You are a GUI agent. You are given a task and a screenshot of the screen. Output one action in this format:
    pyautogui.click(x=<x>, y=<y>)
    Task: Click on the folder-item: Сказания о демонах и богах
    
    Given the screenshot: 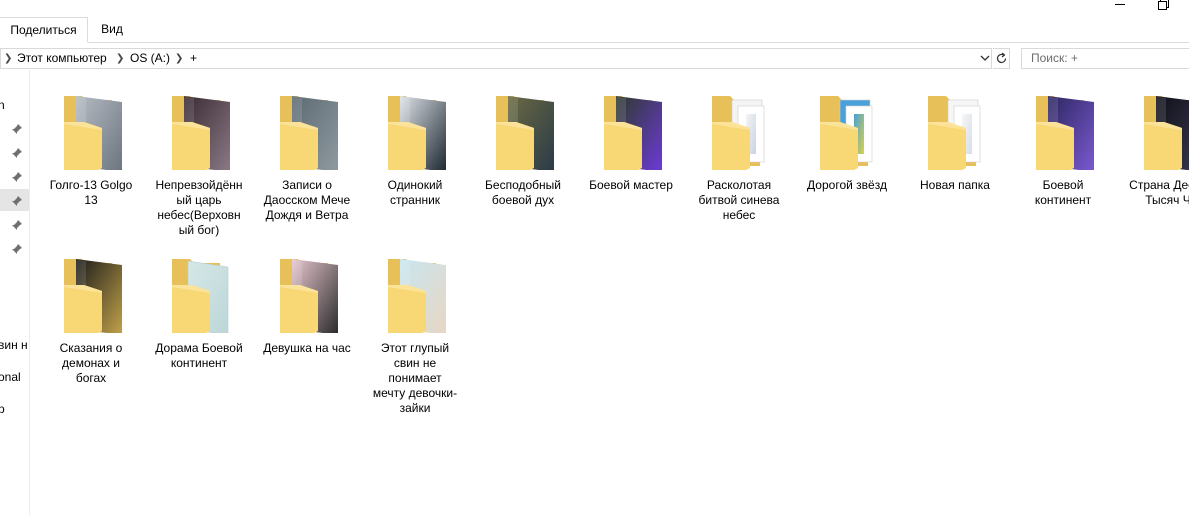 What is the action you would take?
    pyautogui.click(x=91, y=316)
    